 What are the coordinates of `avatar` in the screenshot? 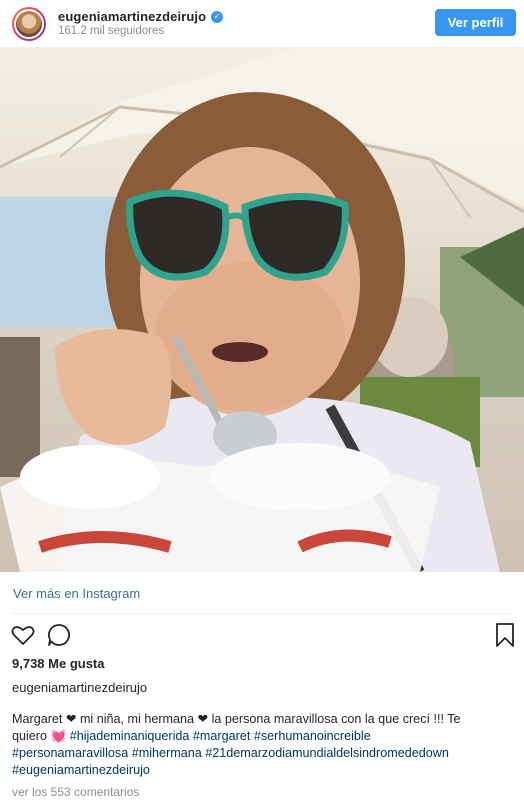 It's located at (29, 24).